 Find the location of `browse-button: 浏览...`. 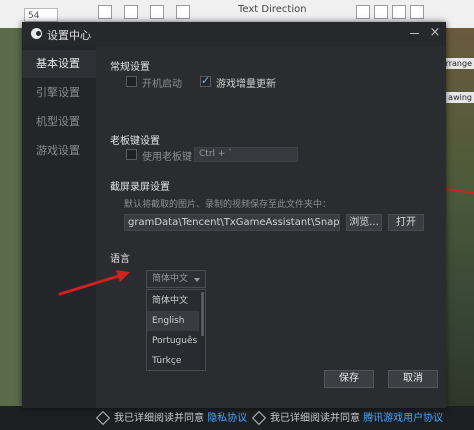

browse-button: 浏览... is located at coordinates (364, 222).